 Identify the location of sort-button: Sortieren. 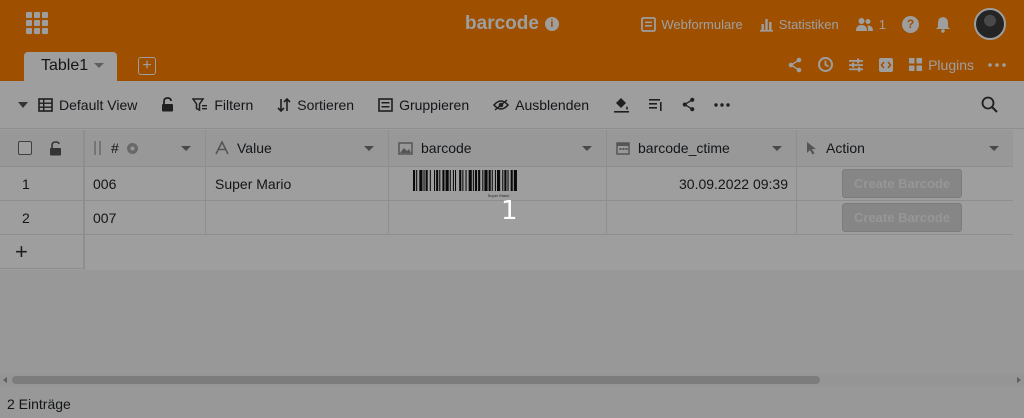
(315, 105).